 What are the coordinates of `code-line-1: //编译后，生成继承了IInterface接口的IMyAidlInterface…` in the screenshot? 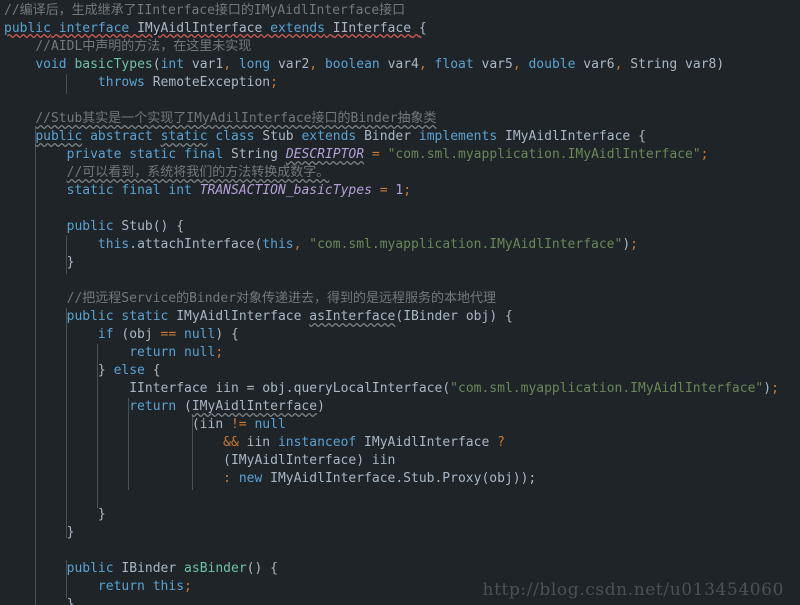 It's located at (400, 11).